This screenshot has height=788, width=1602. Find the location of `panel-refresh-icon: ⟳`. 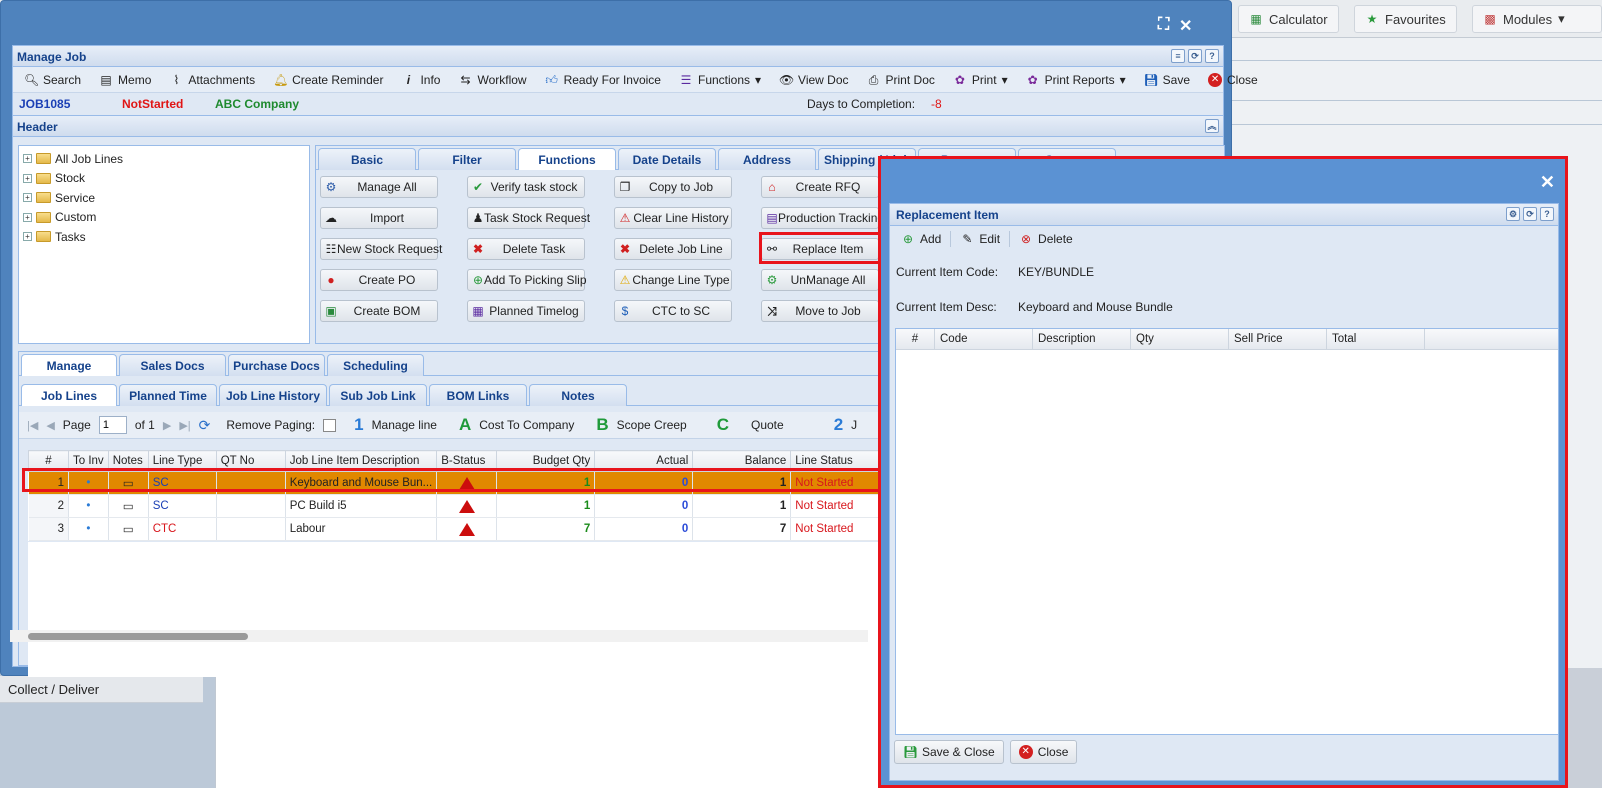

panel-refresh-icon: ⟳ is located at coordinates (1195, 56).